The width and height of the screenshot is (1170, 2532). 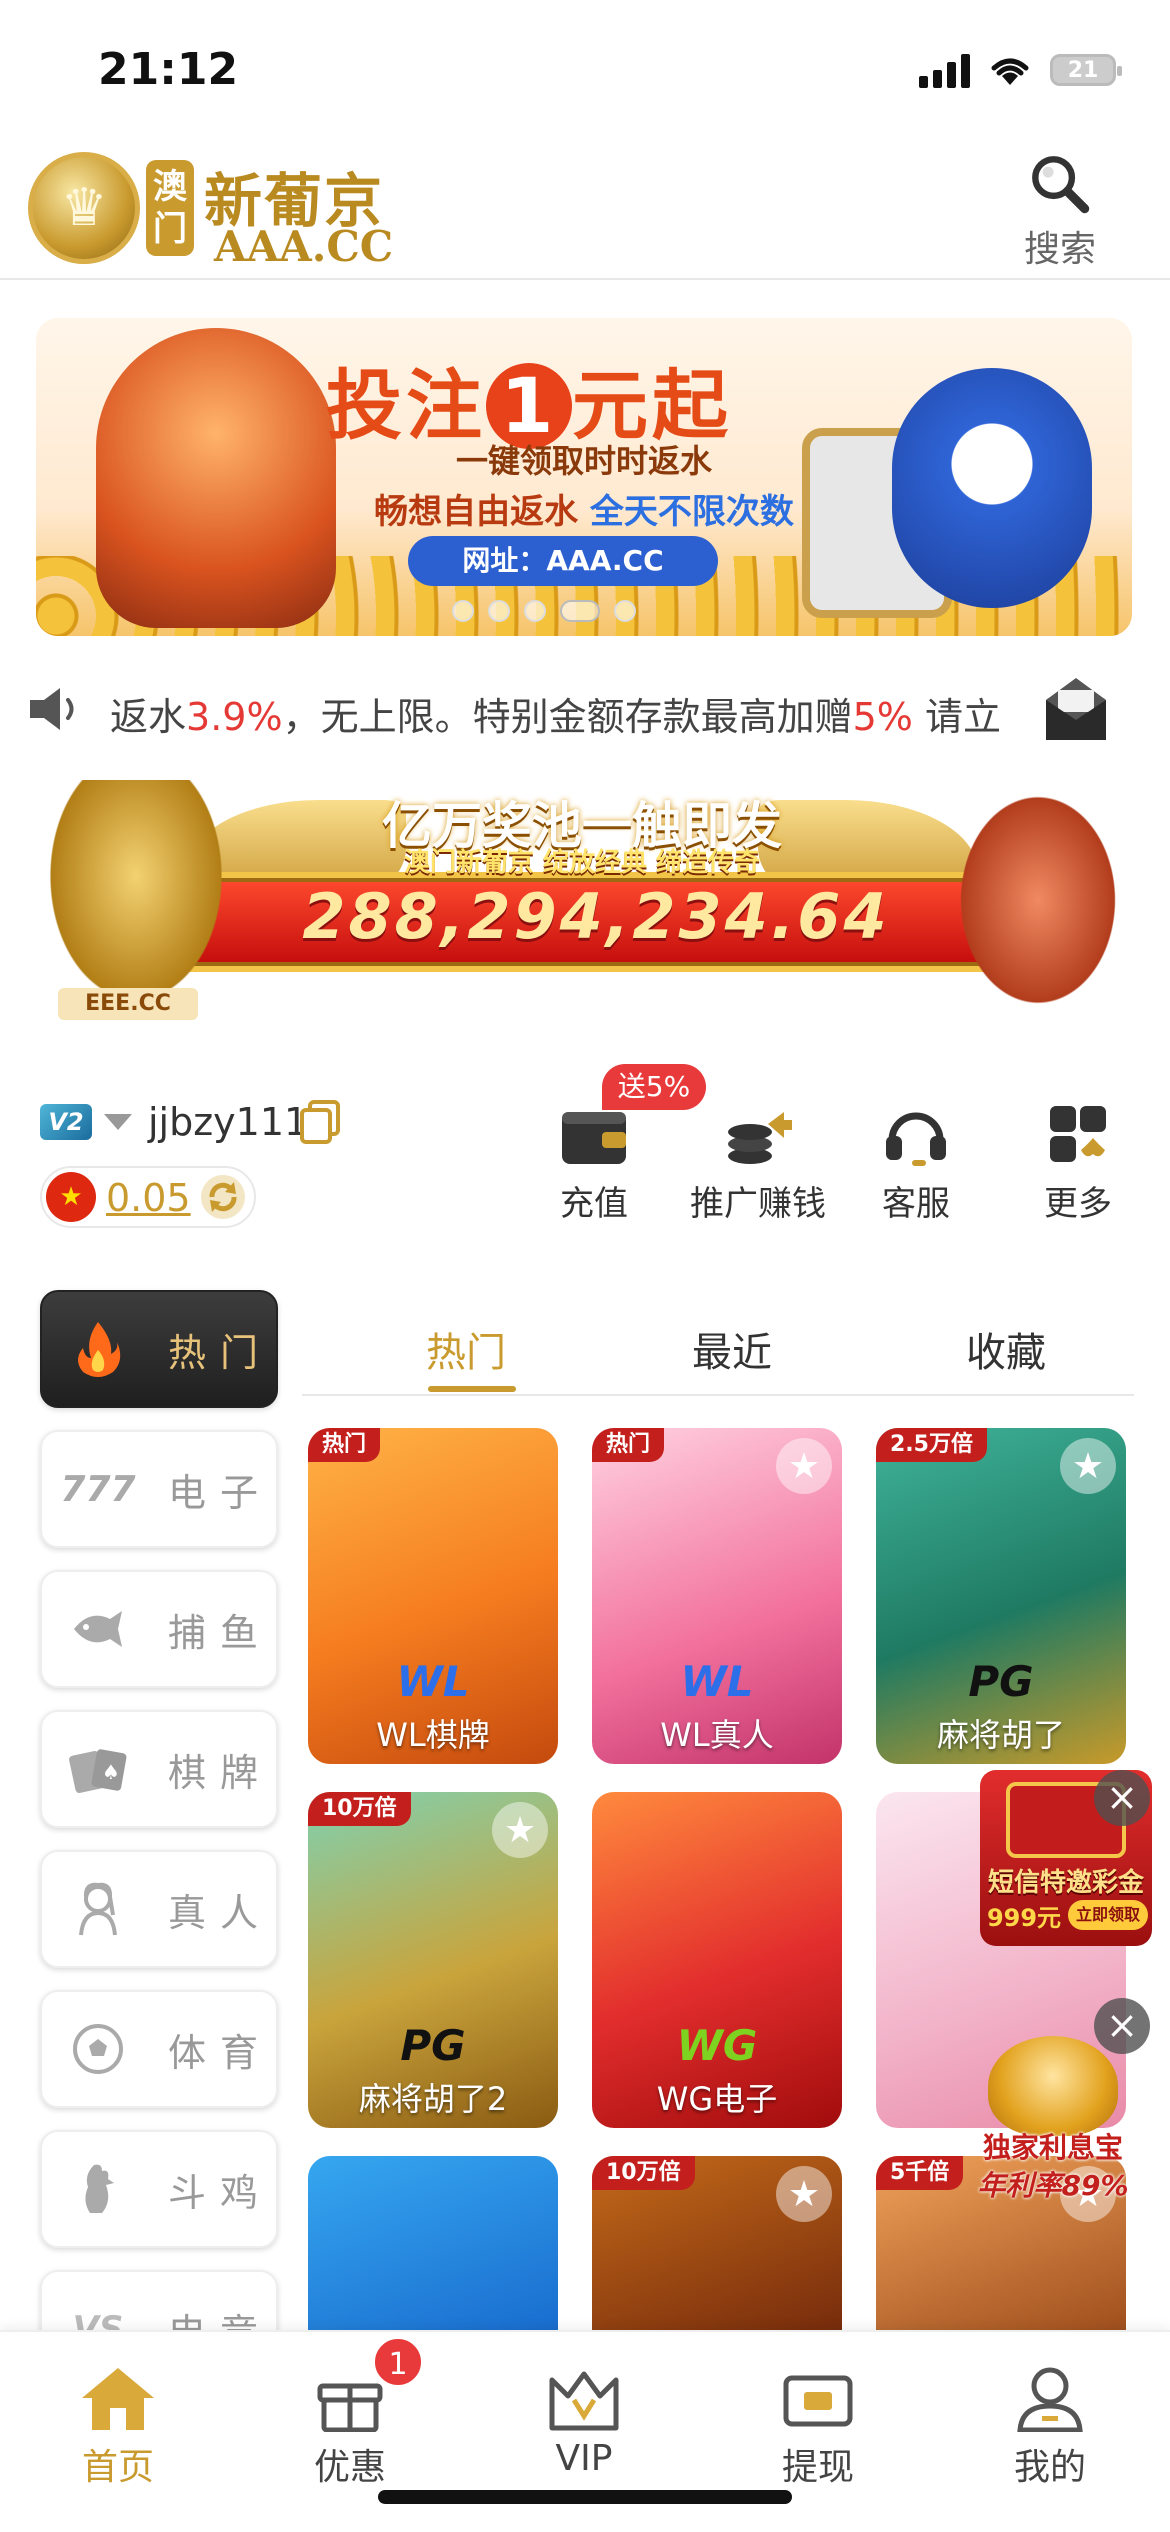 What do you see at coordinates (98, 1349) in the screenshot?
I see `fire-icon` at bounding box center [98, 1349].